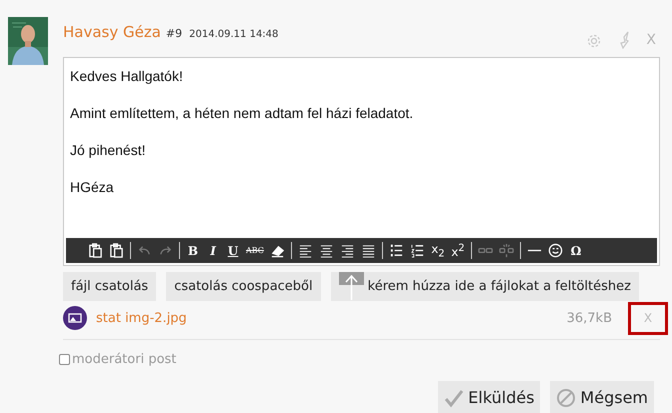 The image size is (672, 413). Describe the element at coordinates (575, 251) in the screenshot. I see `special-character-button: Ω` at that location.